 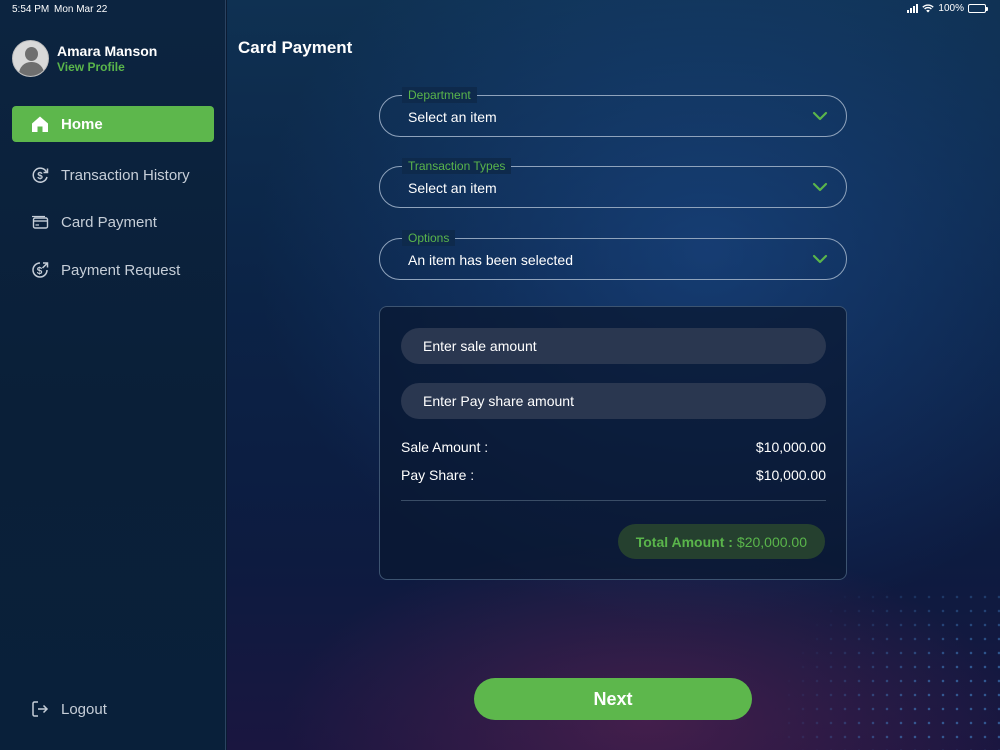 I want to click on logout-label: Logout, so click(x=84, y=709).